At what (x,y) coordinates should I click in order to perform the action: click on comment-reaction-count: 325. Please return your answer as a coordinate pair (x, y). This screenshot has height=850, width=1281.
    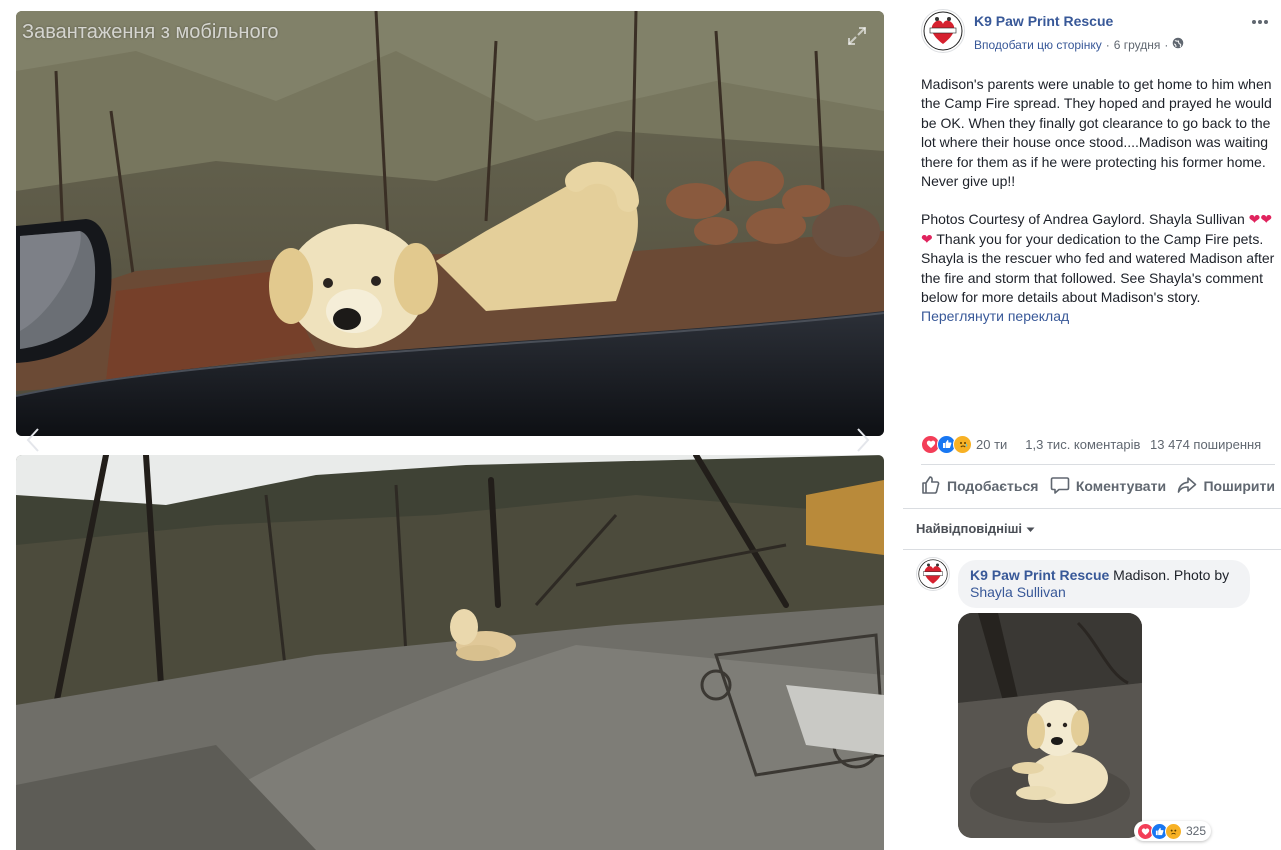
    Looking at the image, I should click on (1196, 831).